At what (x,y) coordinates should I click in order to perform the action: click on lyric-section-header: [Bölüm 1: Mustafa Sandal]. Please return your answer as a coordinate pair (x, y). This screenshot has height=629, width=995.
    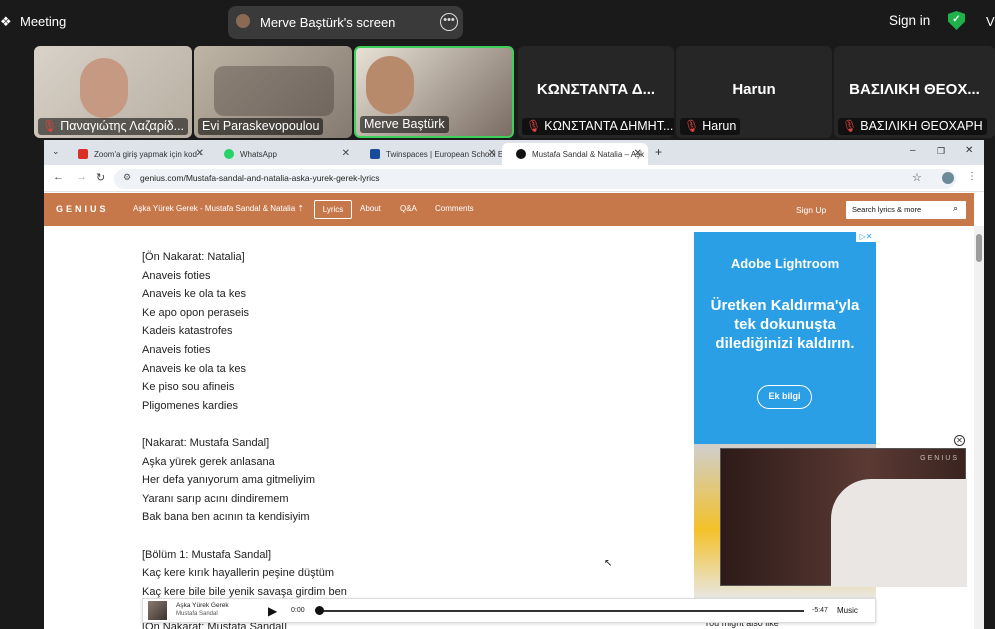
    Looking at the image, I should click on (207, 554).